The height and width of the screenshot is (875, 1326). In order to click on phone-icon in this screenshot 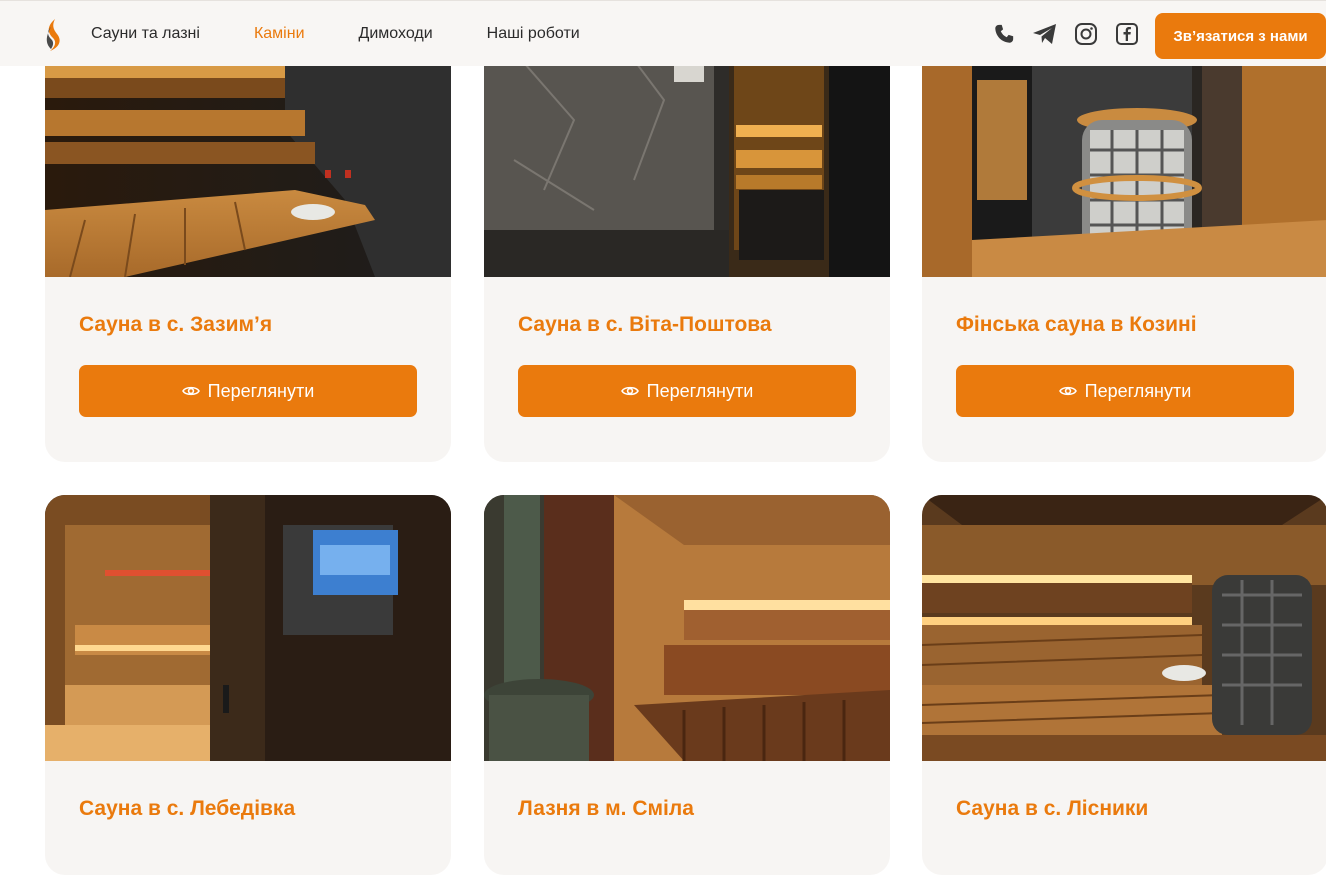, I will do `click(1004, 34)`.